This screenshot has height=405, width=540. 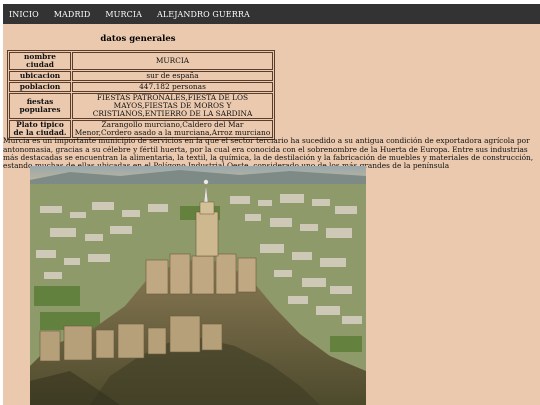 What do you see at coordinates (40, 87) in the screenshot?
I see `row-key: poblacion` at bounding box center [40, 87].